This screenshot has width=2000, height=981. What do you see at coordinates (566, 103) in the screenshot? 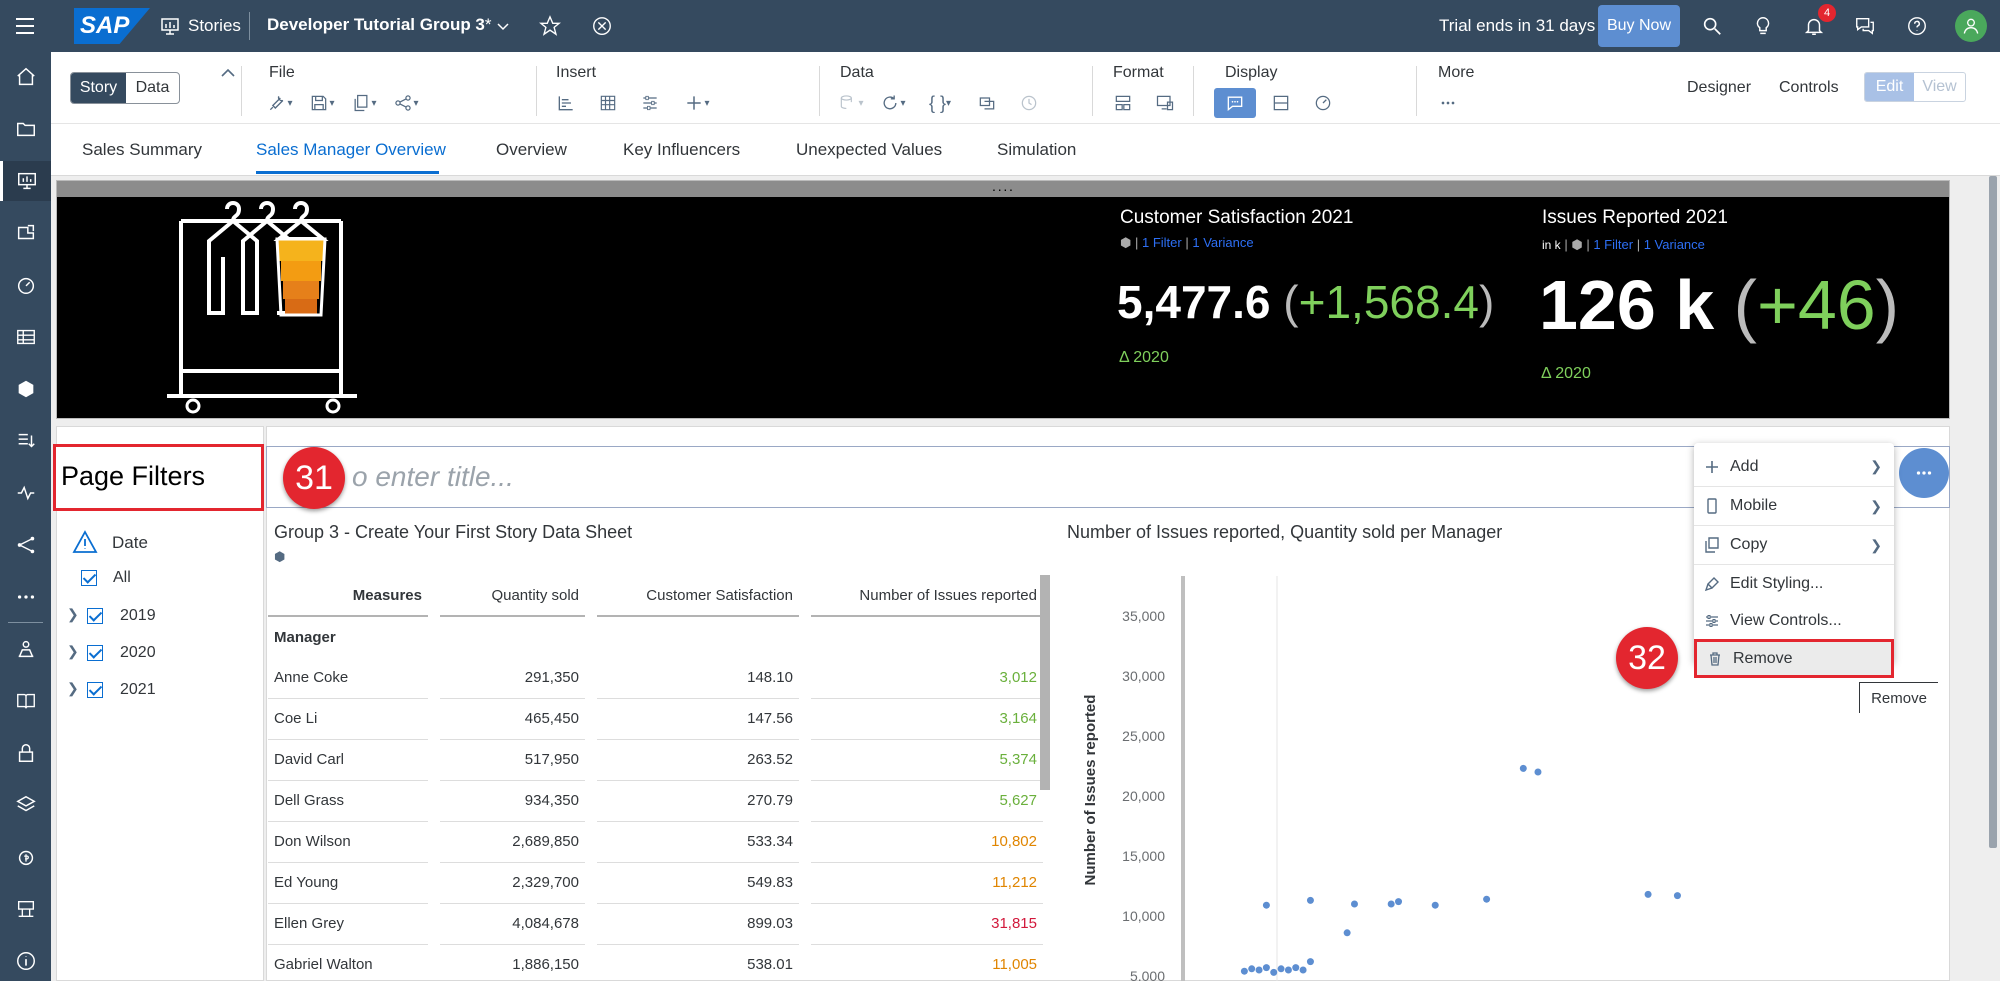
I see `chart-icon` at bounding box center [566, 103].